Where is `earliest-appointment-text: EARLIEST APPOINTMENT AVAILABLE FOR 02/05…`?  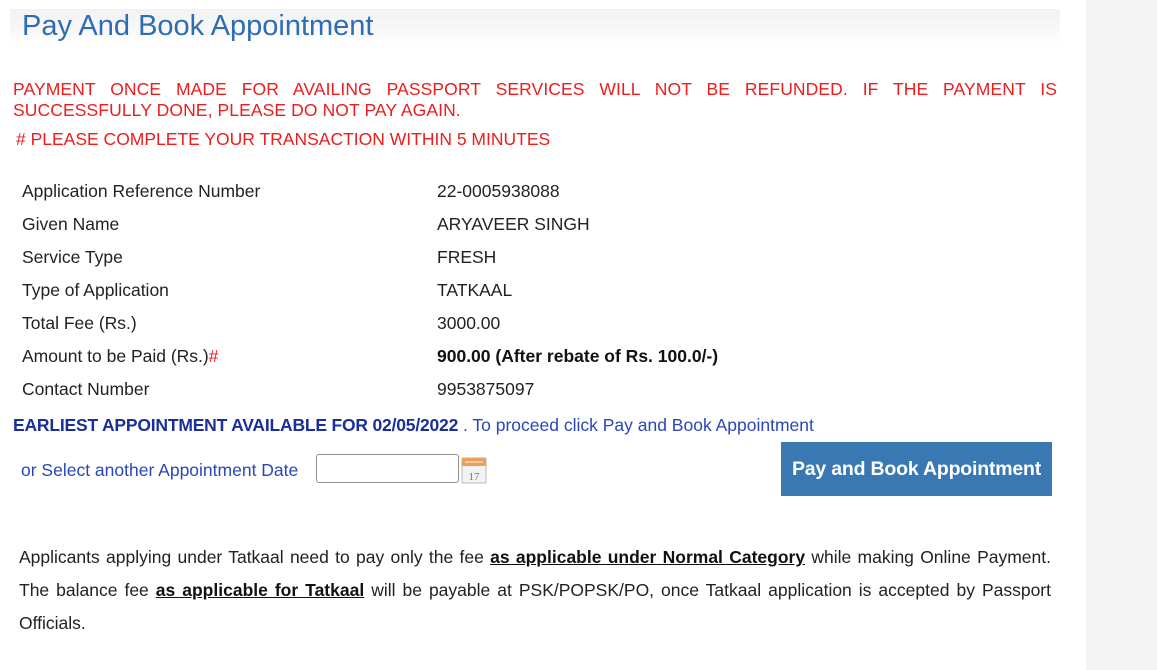
earliest-appointment-text: EARLIEST APPOINTMENT AVAILABLE FOR 02/05… is located at coordinates (236, 425).